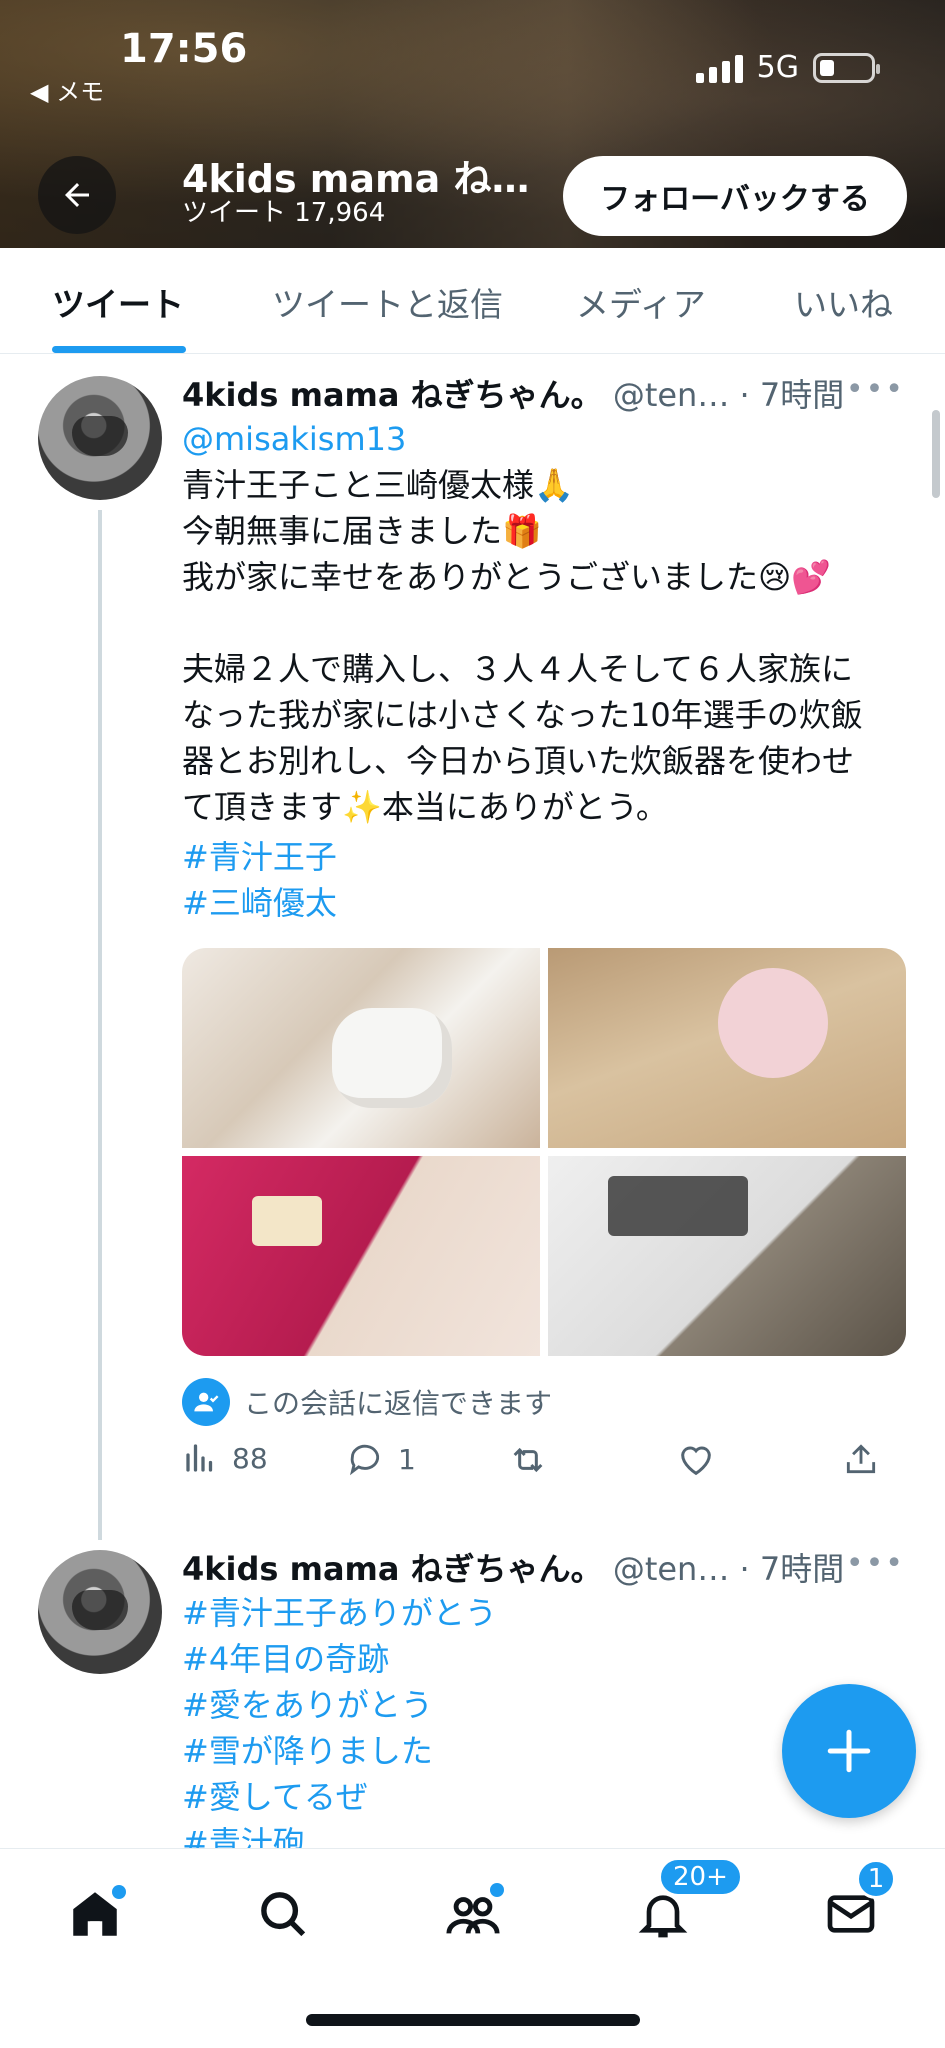 Image resolution: width=945 pixels, height=2048 pixels. I want to click on tab-likes: いいね, so click(843, 302).